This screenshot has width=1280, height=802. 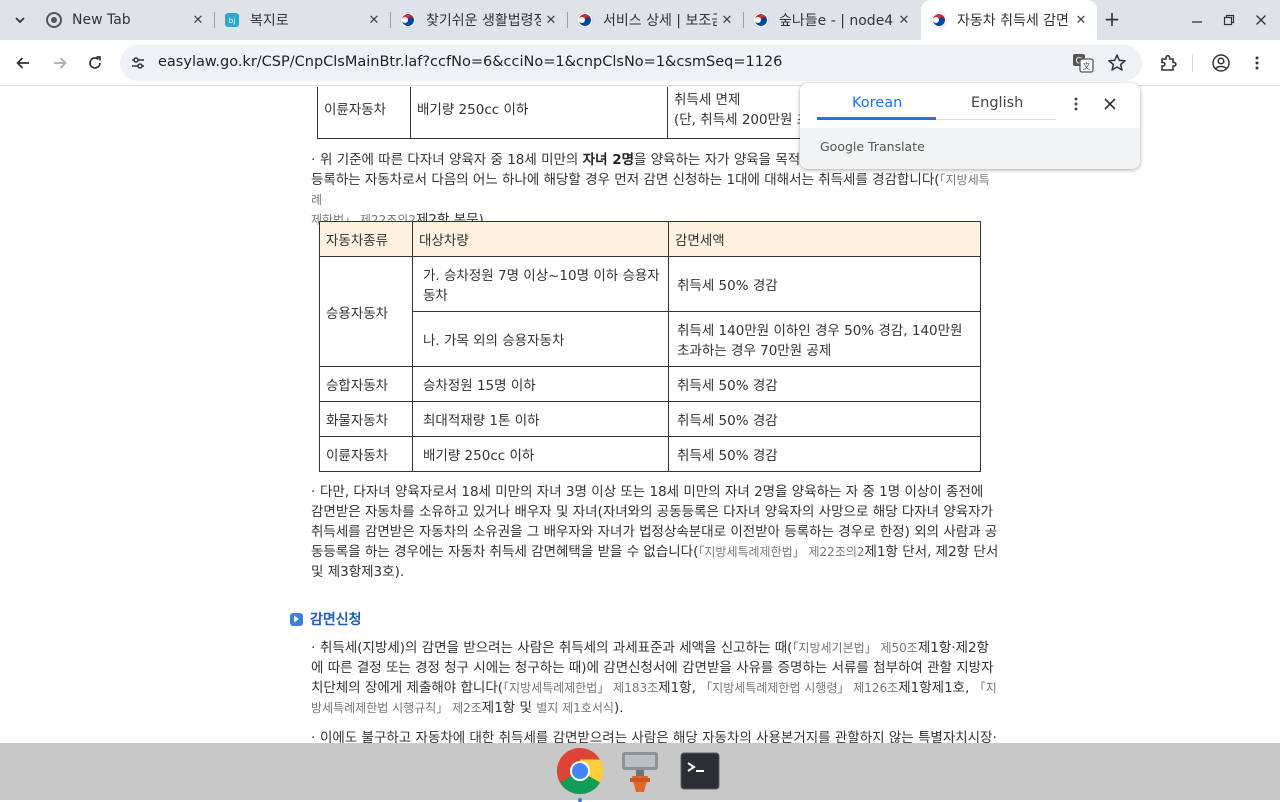 What do you see at coordinates (302, 20) in the screenshot?
I see `tab-bokjiro: bj 복지로 ✕` at bounding box center [302, 20].